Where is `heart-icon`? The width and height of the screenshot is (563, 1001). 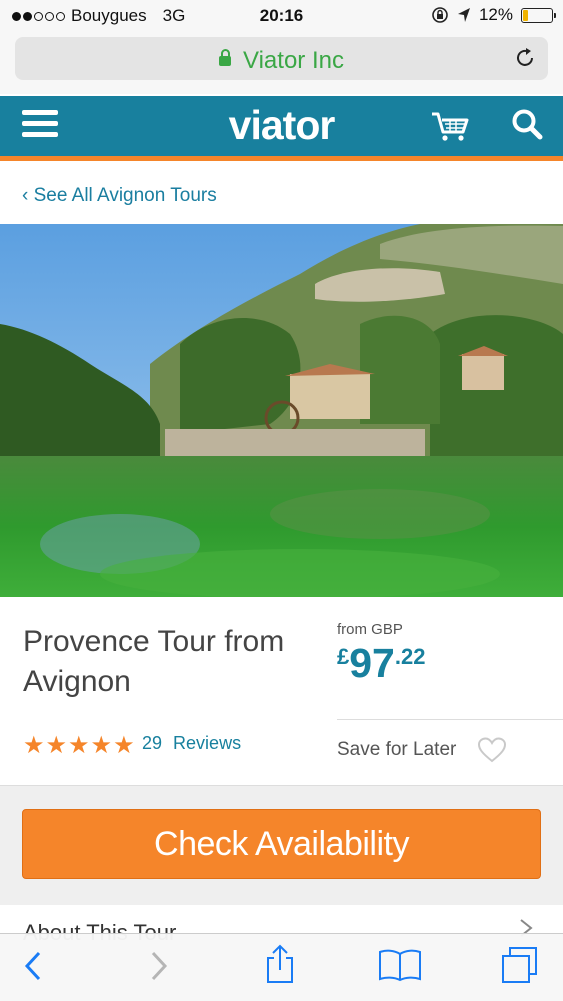
heart-icon is located at coordinates (492, 750).